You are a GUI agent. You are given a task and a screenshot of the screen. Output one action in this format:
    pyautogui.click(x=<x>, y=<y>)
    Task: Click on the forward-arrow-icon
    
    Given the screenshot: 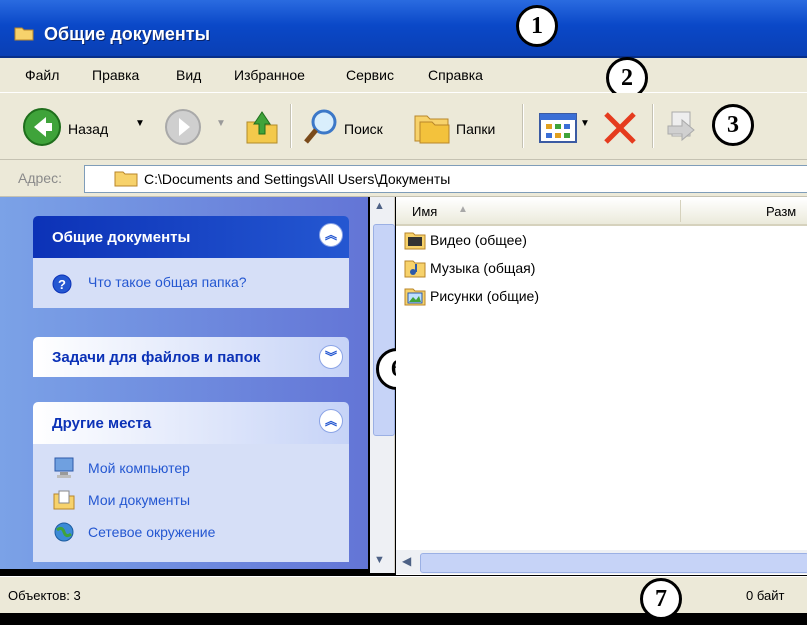 What is the action you would take?
    pyautogui.click(x=183, y=127)
    